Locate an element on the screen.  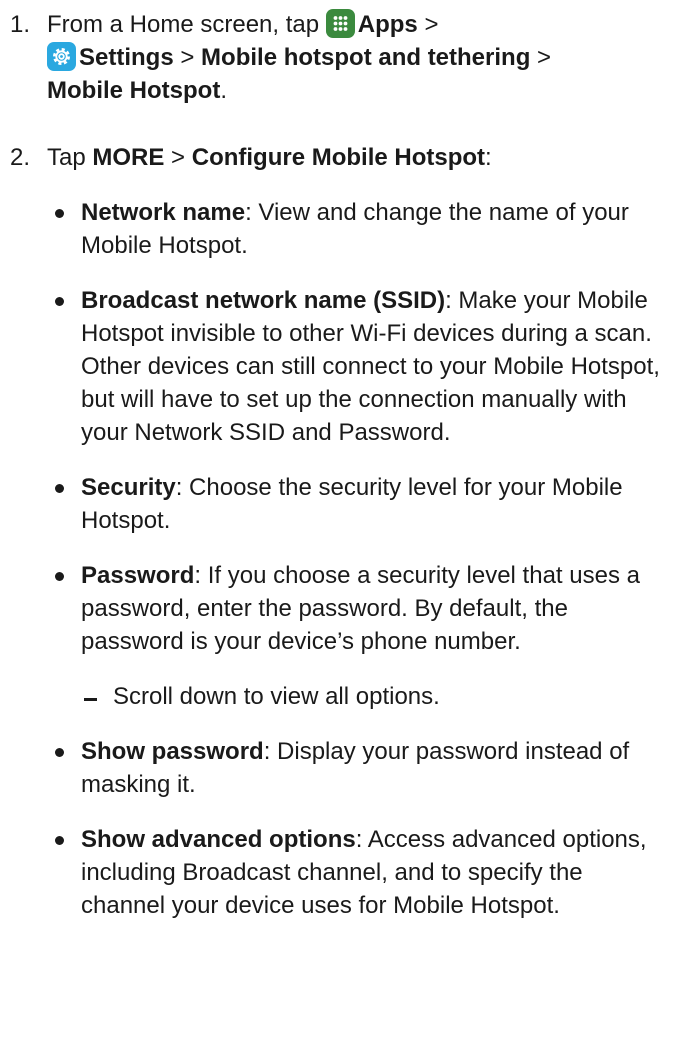
option-term: Show advanced options is located at coordinates (218, 839).